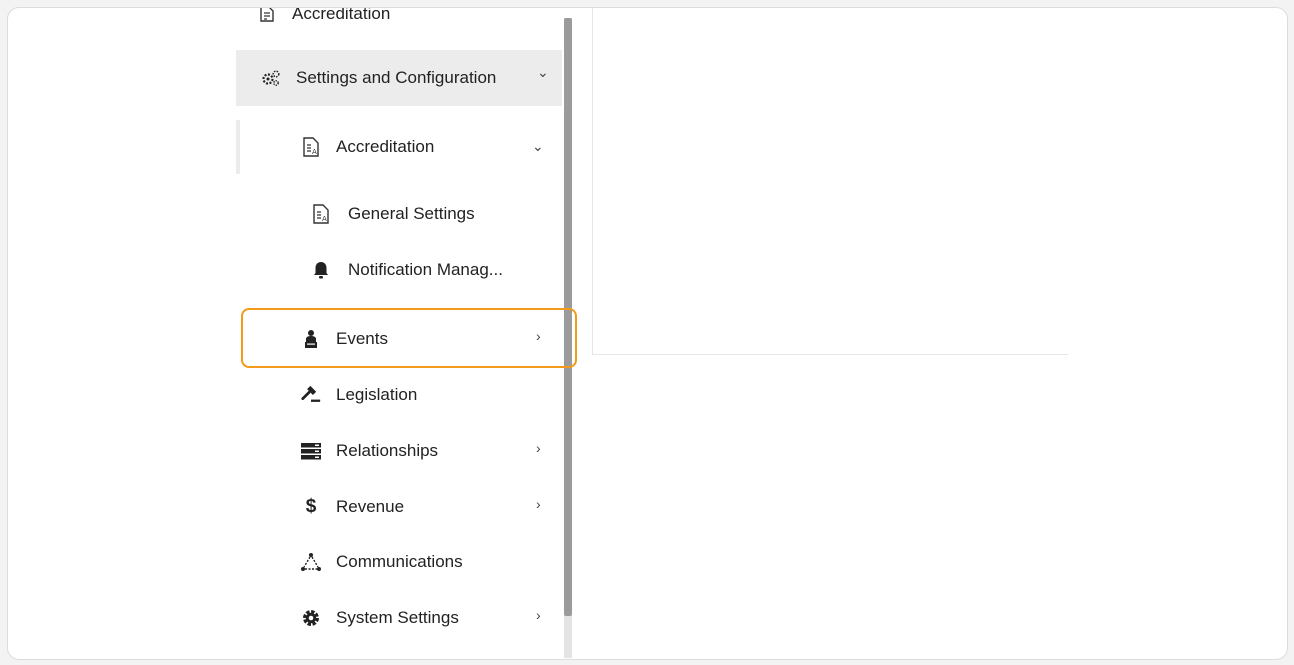 The height and width of the screenshot is (665, 1294). I want to click on document-icon, so click(267, 16).